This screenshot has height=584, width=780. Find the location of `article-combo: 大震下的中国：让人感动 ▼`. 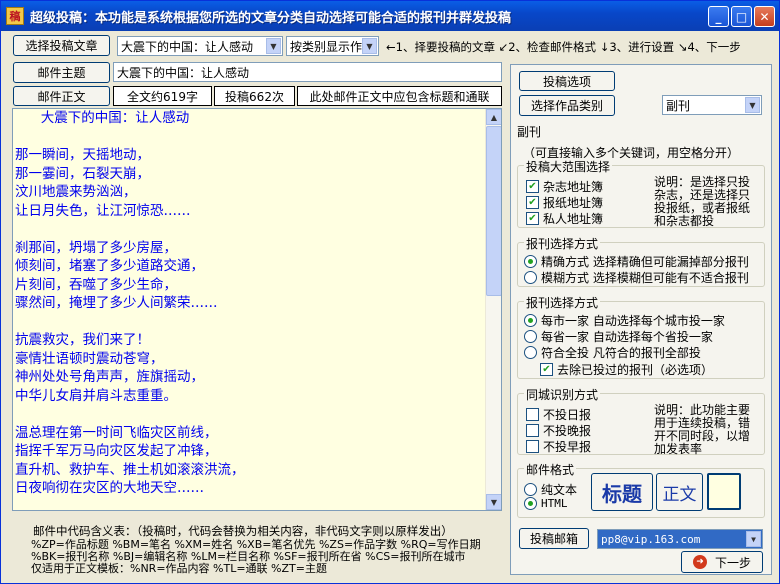

article-combo: 大震下的中国：让人感动 ▼ is located at coordinates (200, 46).